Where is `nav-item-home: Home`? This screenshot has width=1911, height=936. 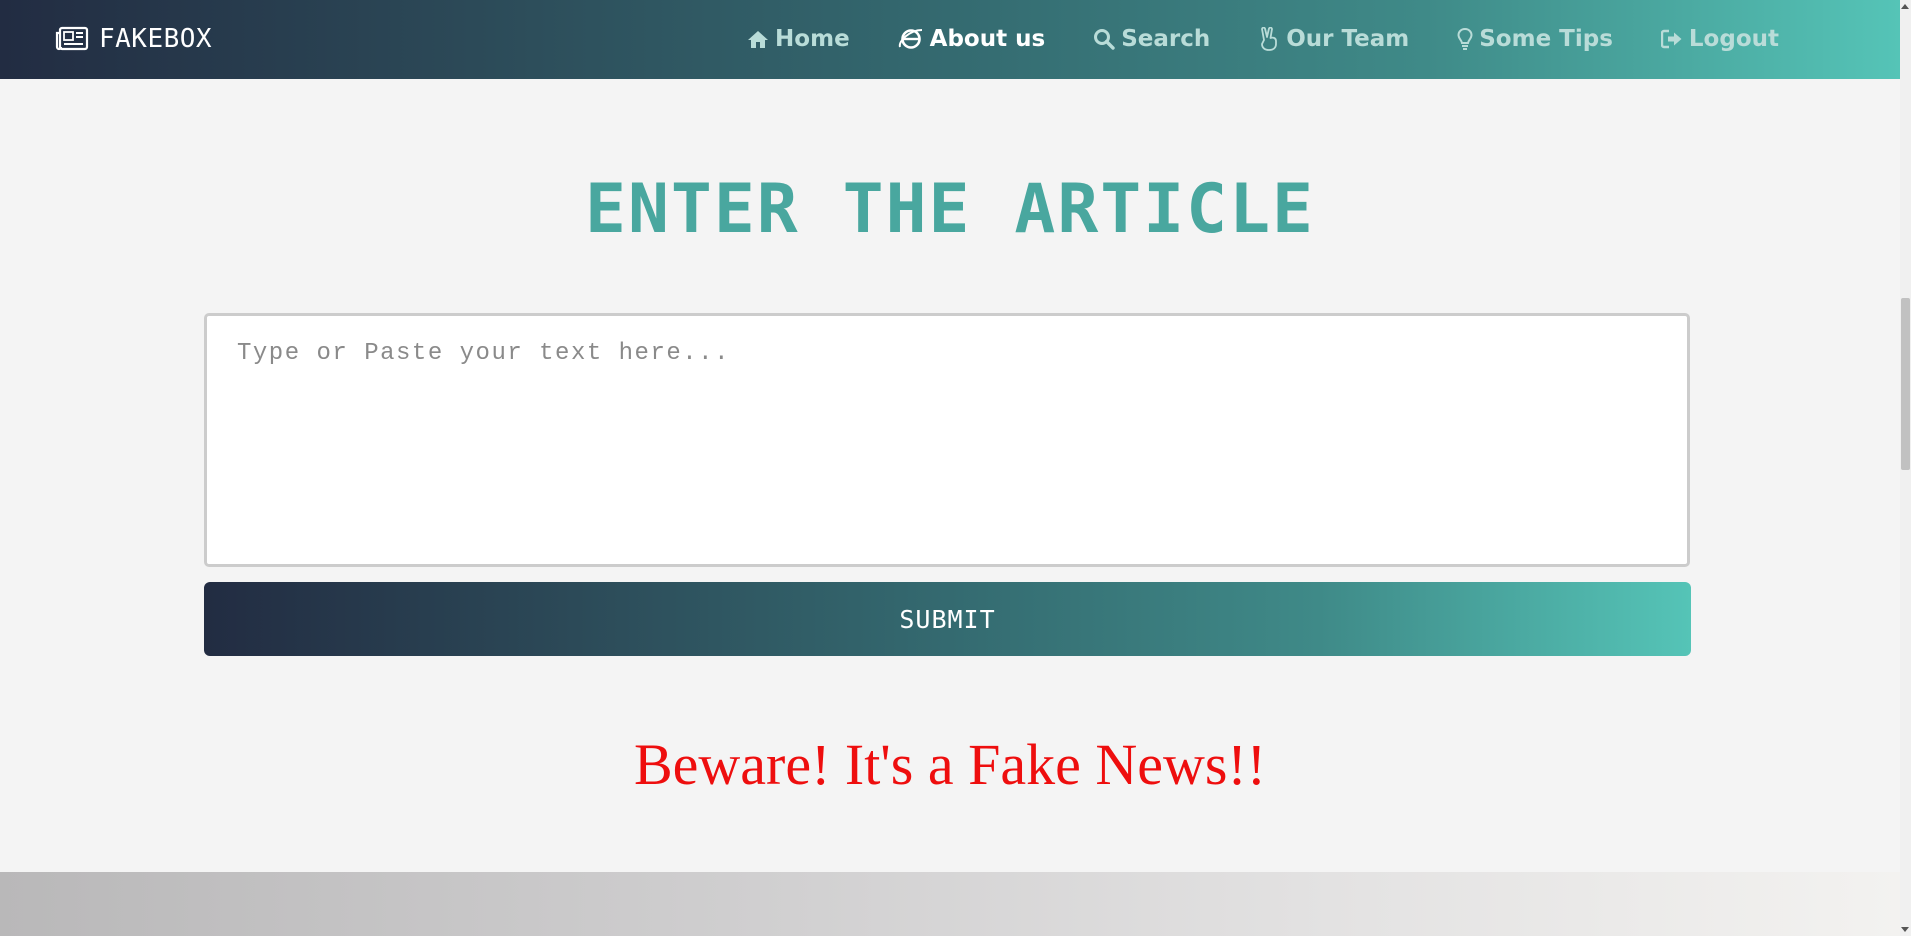
nav-item-home: Home is located at coordinates (798, 39).